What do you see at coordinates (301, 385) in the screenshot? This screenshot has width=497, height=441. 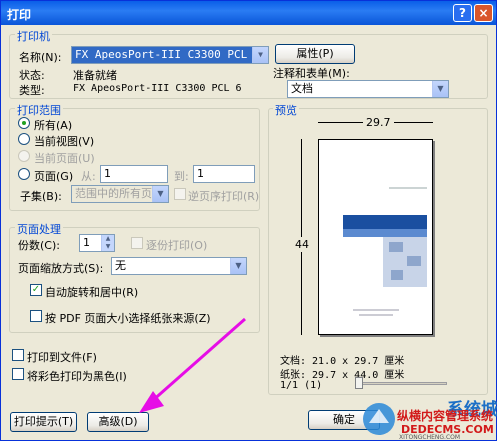 I see `page-count: 1/1 (1)` at bounding box center [301, 385].